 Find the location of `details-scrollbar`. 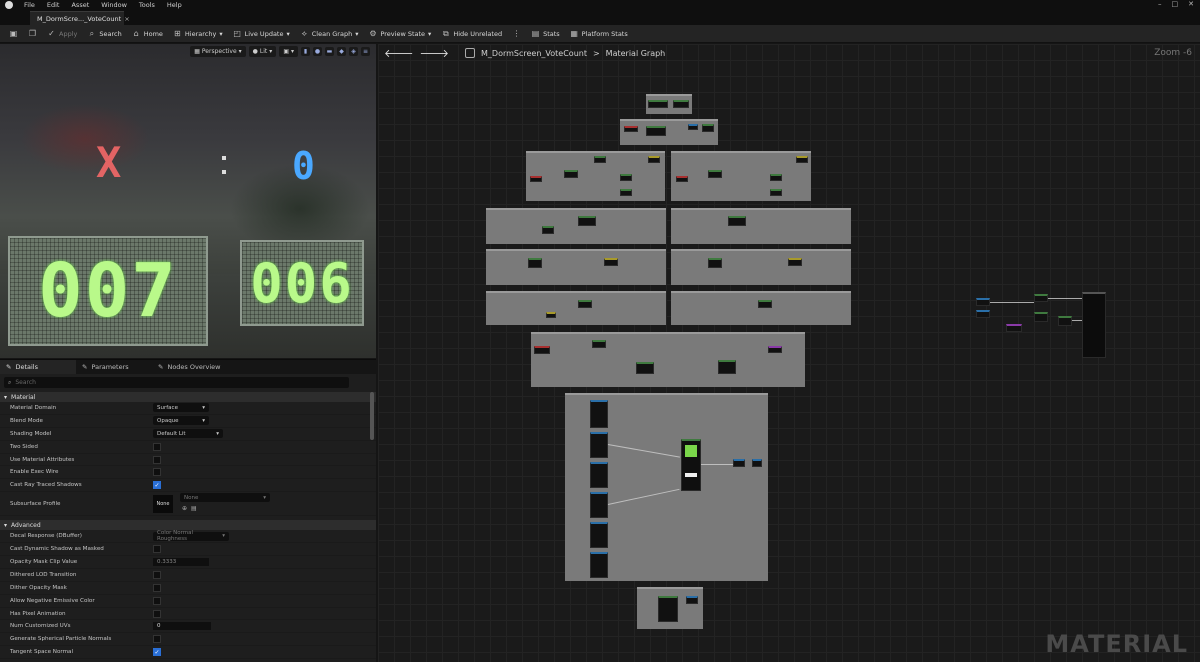

details-scrollbar is located at coordinates (372, 416).